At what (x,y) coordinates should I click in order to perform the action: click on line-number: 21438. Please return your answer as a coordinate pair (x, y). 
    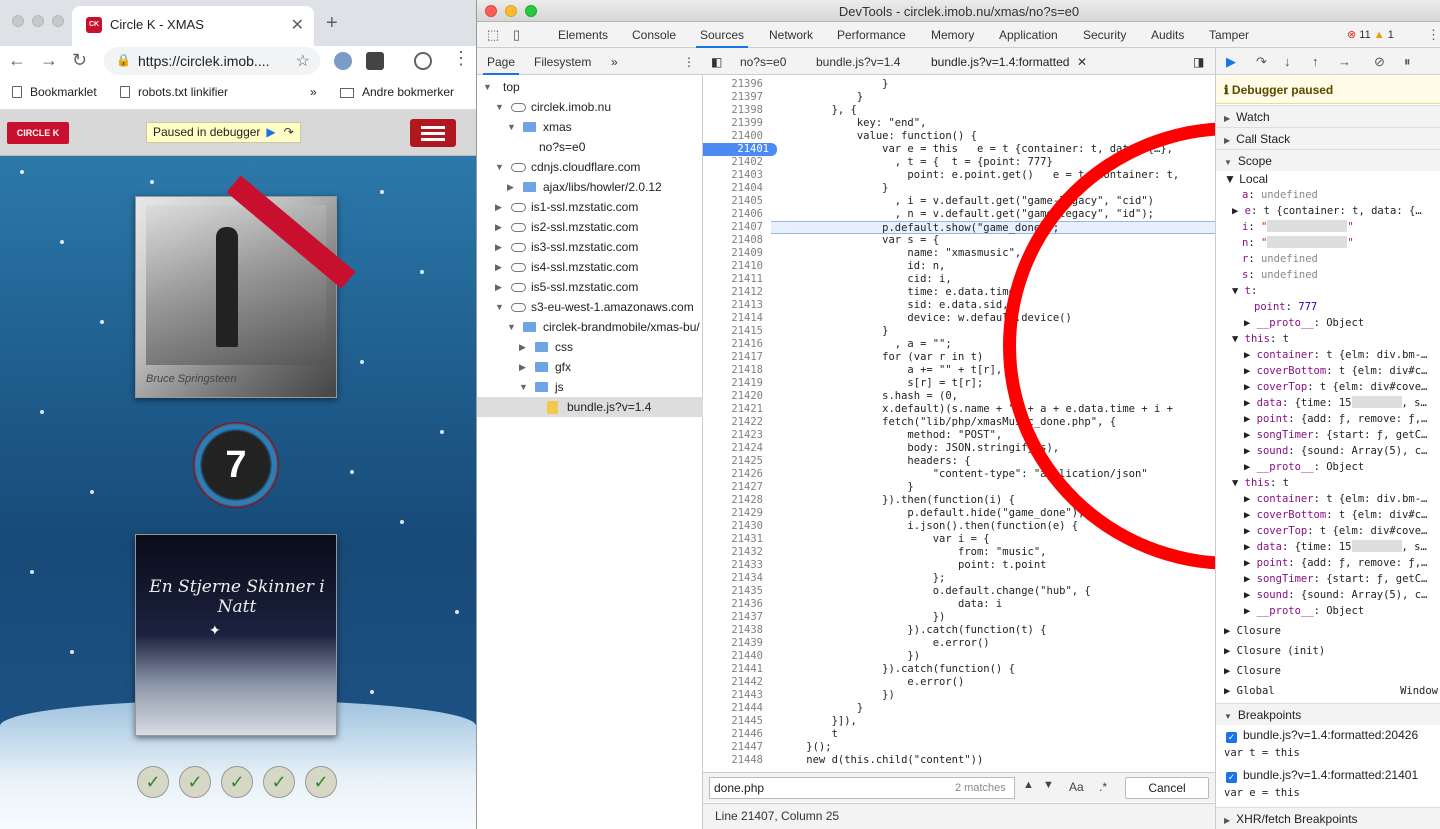
    Looking at the image, I should click on (737, 630).